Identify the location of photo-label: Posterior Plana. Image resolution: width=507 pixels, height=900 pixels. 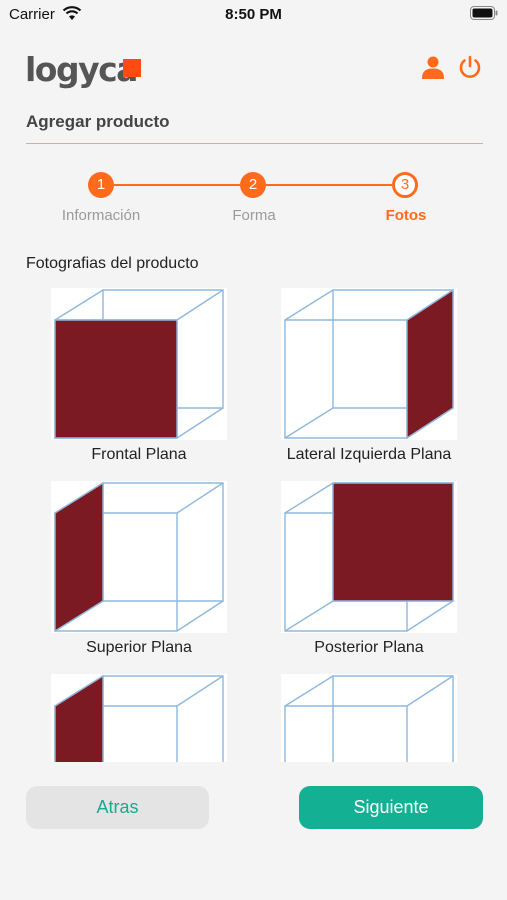
(369, 647).